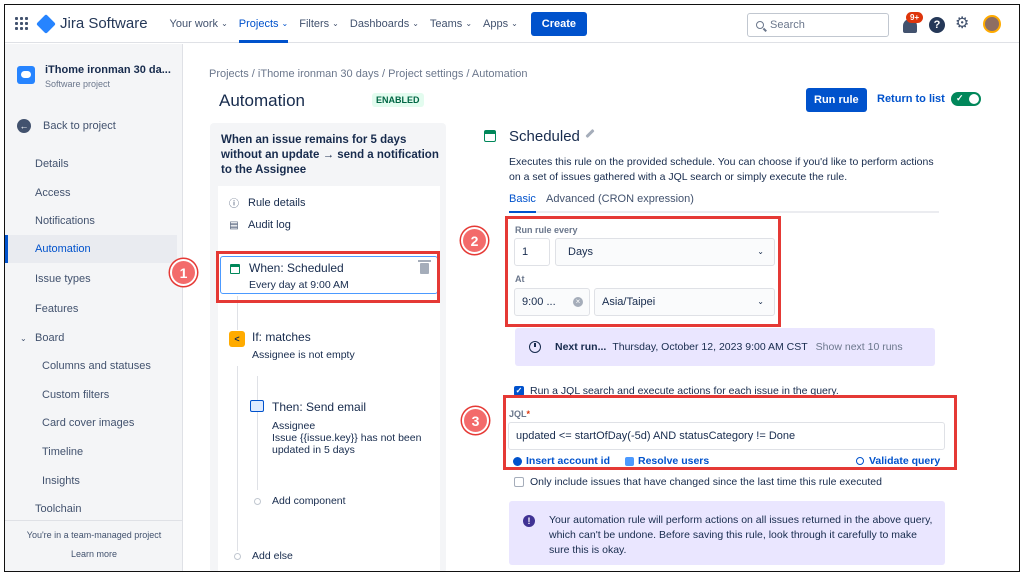 This screenshot has height=576, width=1024. What do you see at coordinates (309, 501) in the screenshot?
I see `add-component-link: Add component` at bounding box center [309, 501].